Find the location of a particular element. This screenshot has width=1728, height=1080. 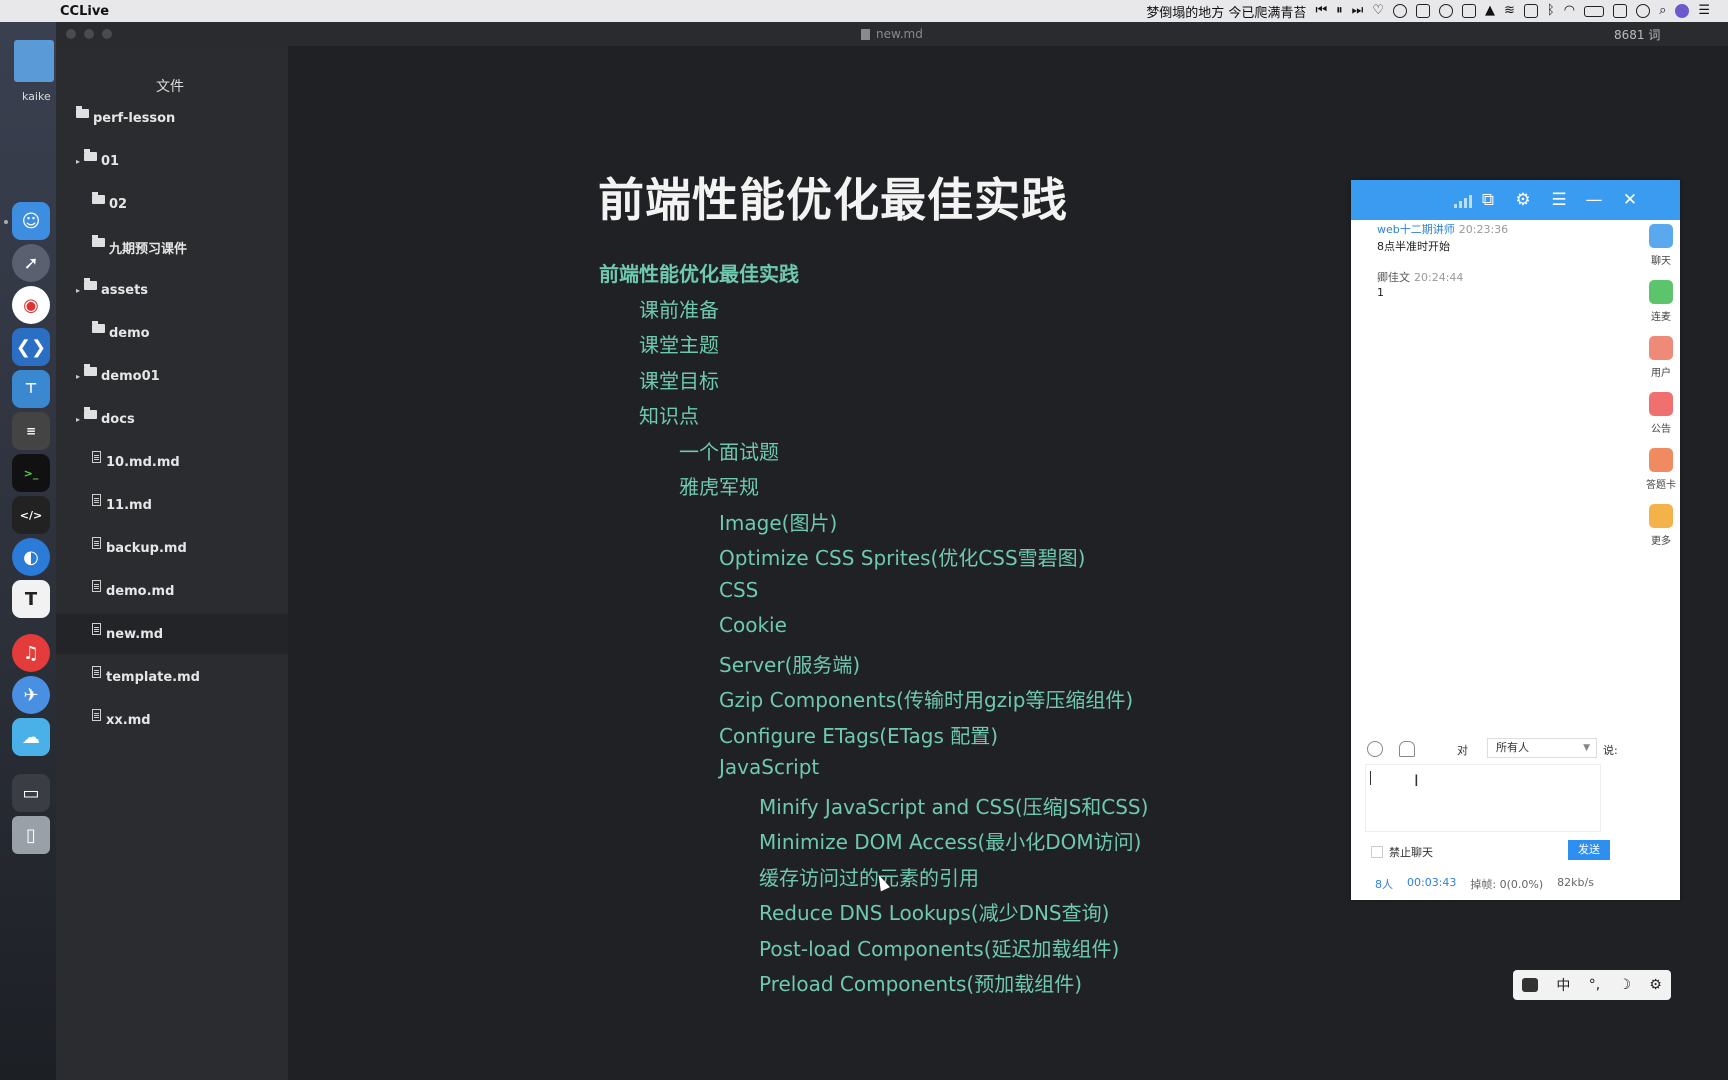

wifi-icon: ◠ is located at coordinates (1569, 11).